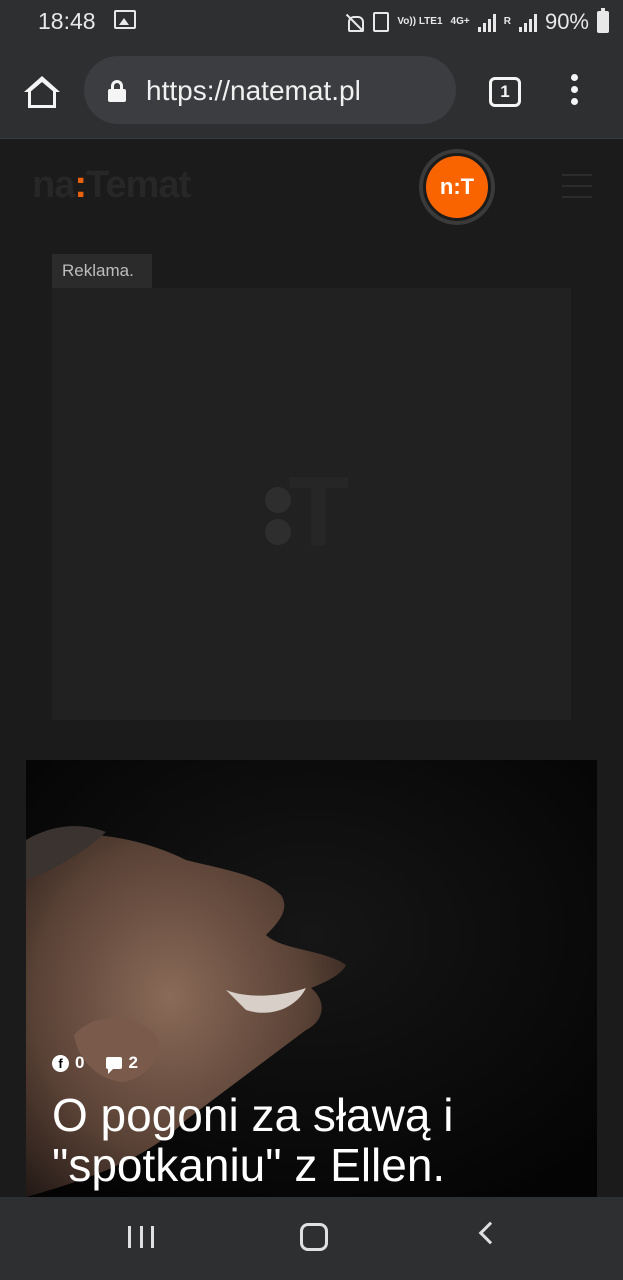 The image size is (623, 1280). What do you see at coordinates (42, 92) in the screenshot?
I see `home-button` at bounding box center [42, 92].